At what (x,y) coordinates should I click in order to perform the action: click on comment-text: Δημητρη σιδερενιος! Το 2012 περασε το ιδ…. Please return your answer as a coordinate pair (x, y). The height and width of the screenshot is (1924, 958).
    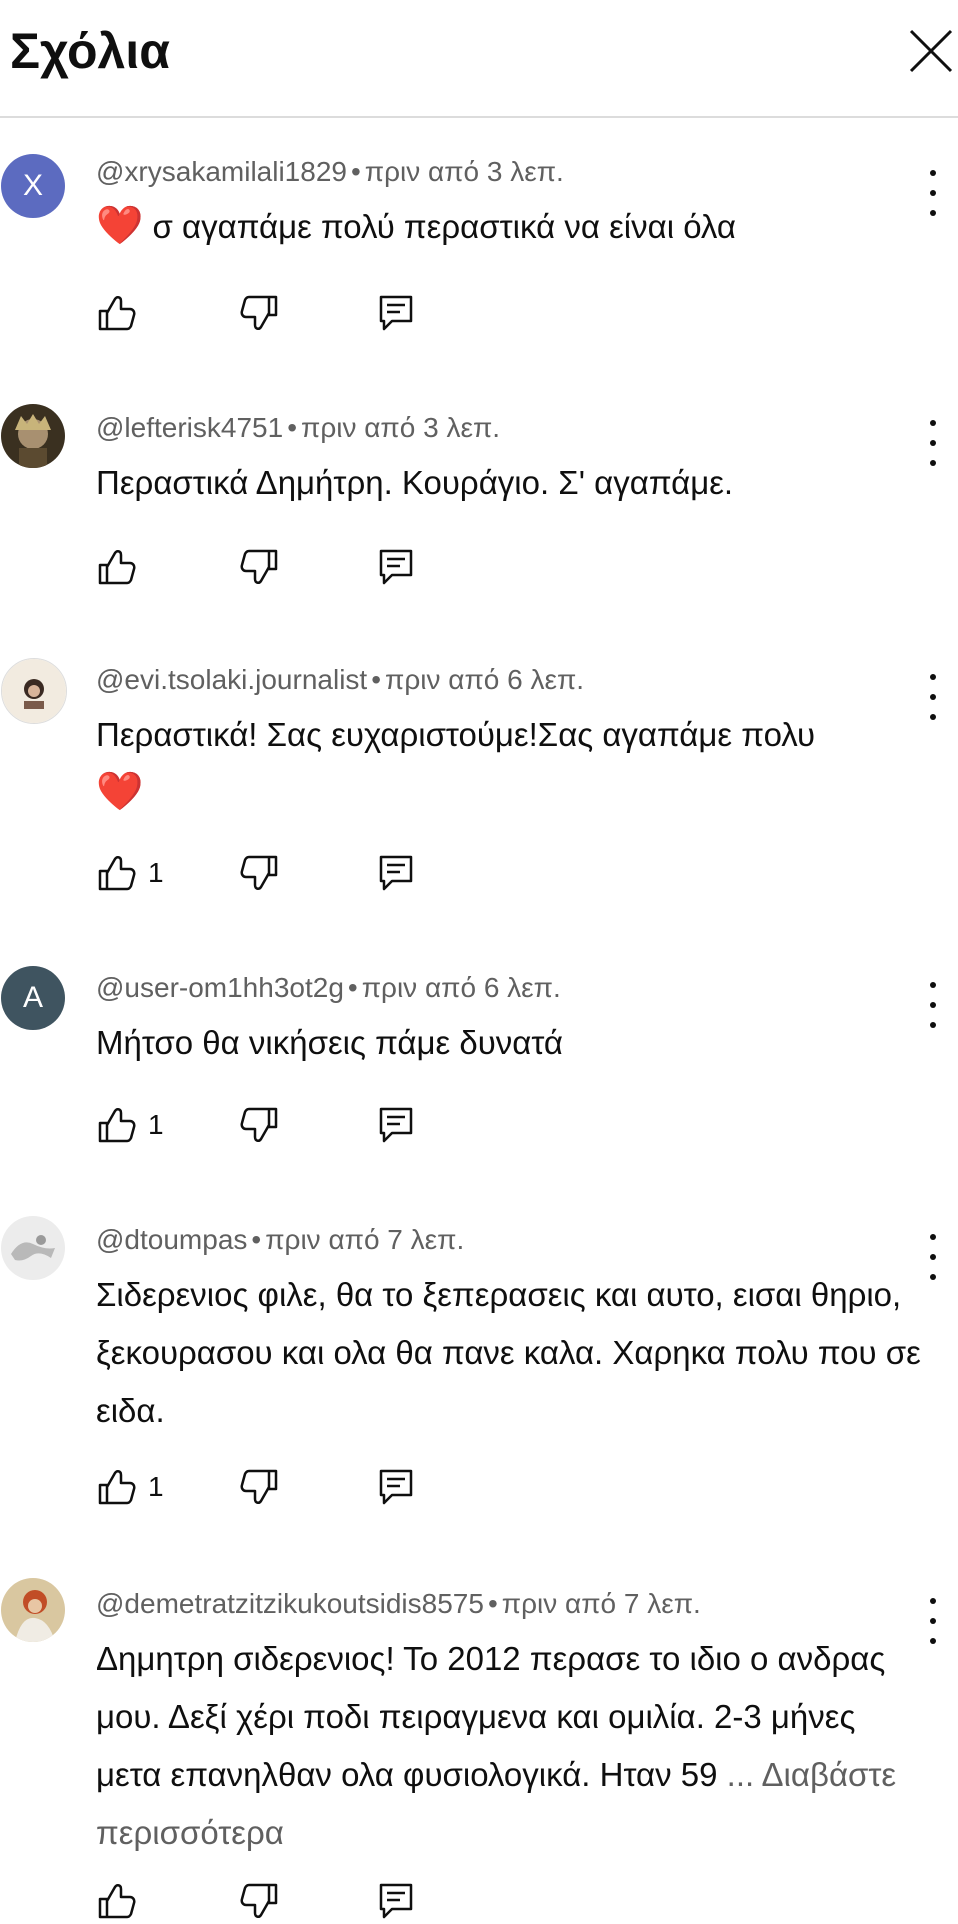
    Looking at the image, I should click on (511, 1746).